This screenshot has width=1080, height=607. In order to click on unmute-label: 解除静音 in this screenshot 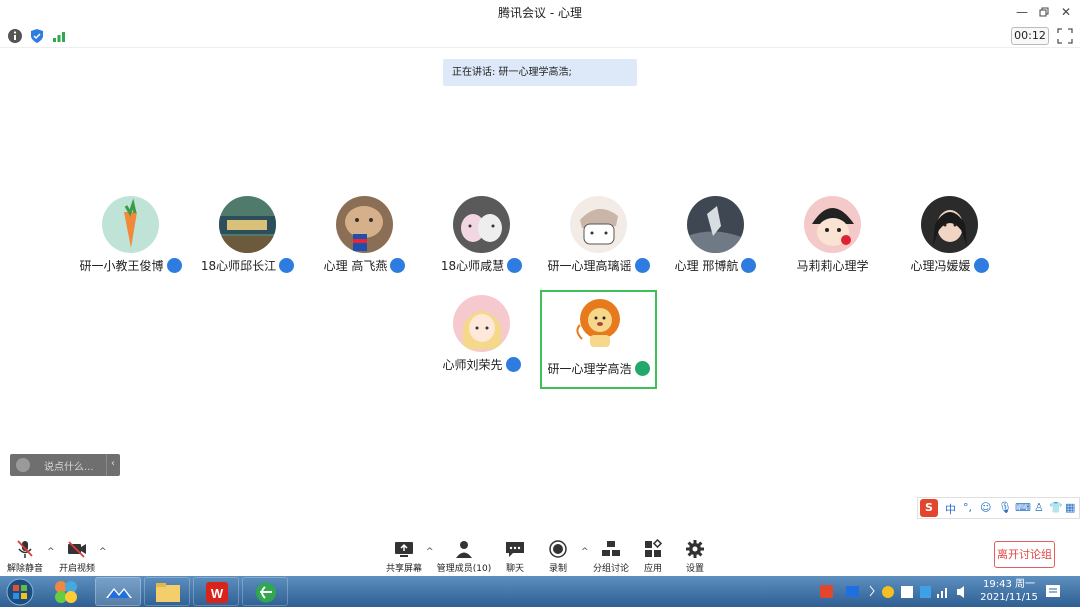, I will do `click(24, 569)`.